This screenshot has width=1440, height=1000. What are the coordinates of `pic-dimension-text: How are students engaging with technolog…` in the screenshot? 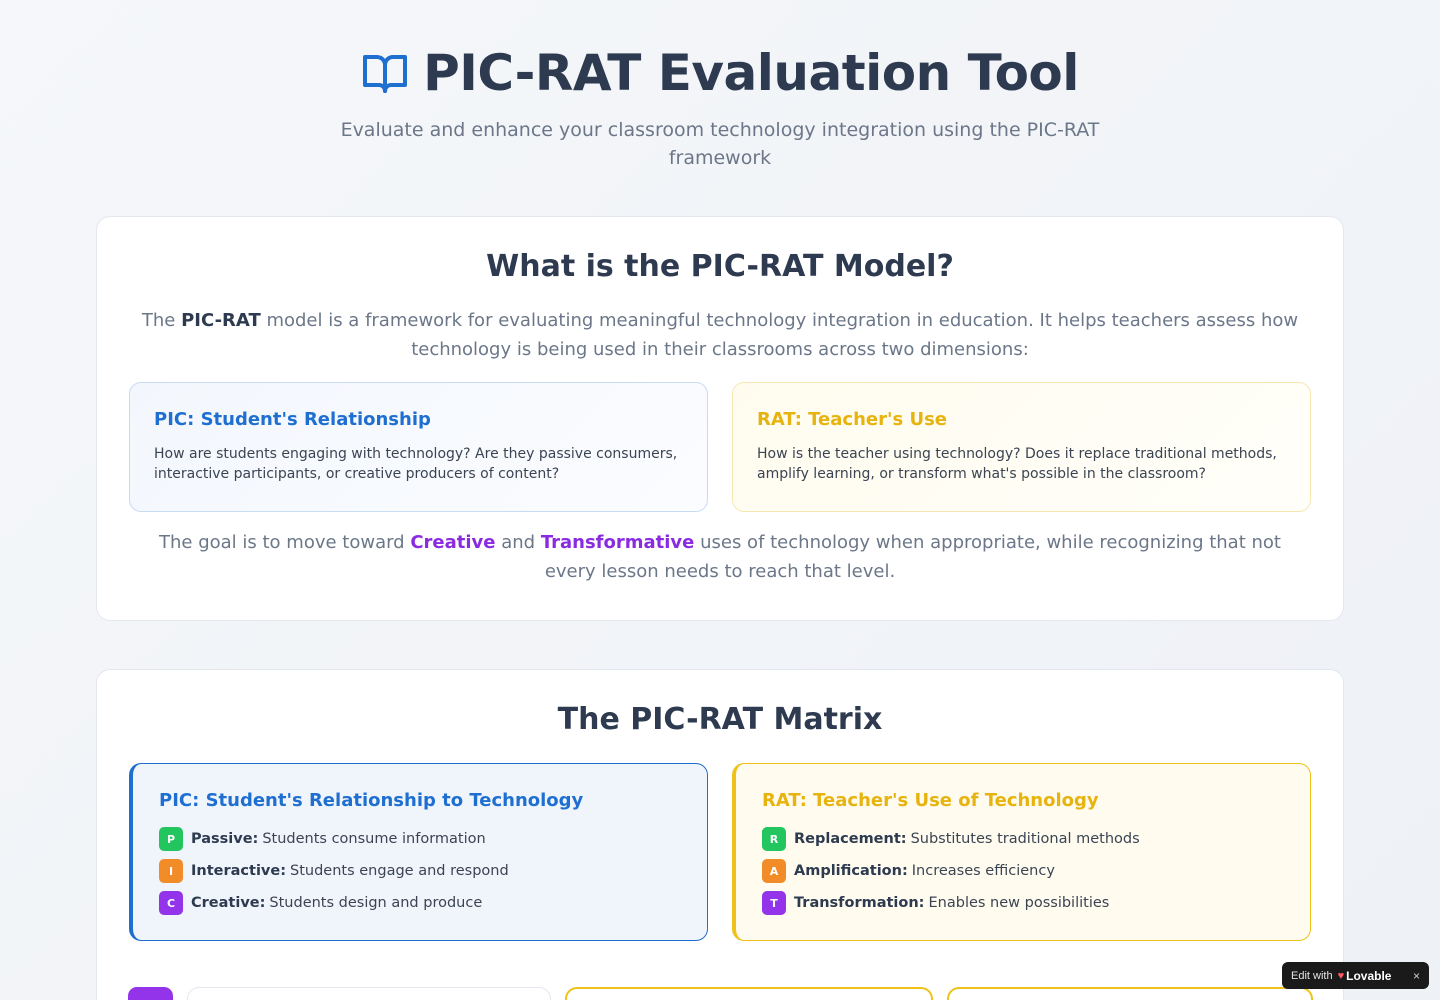 It's located at (416, 464).